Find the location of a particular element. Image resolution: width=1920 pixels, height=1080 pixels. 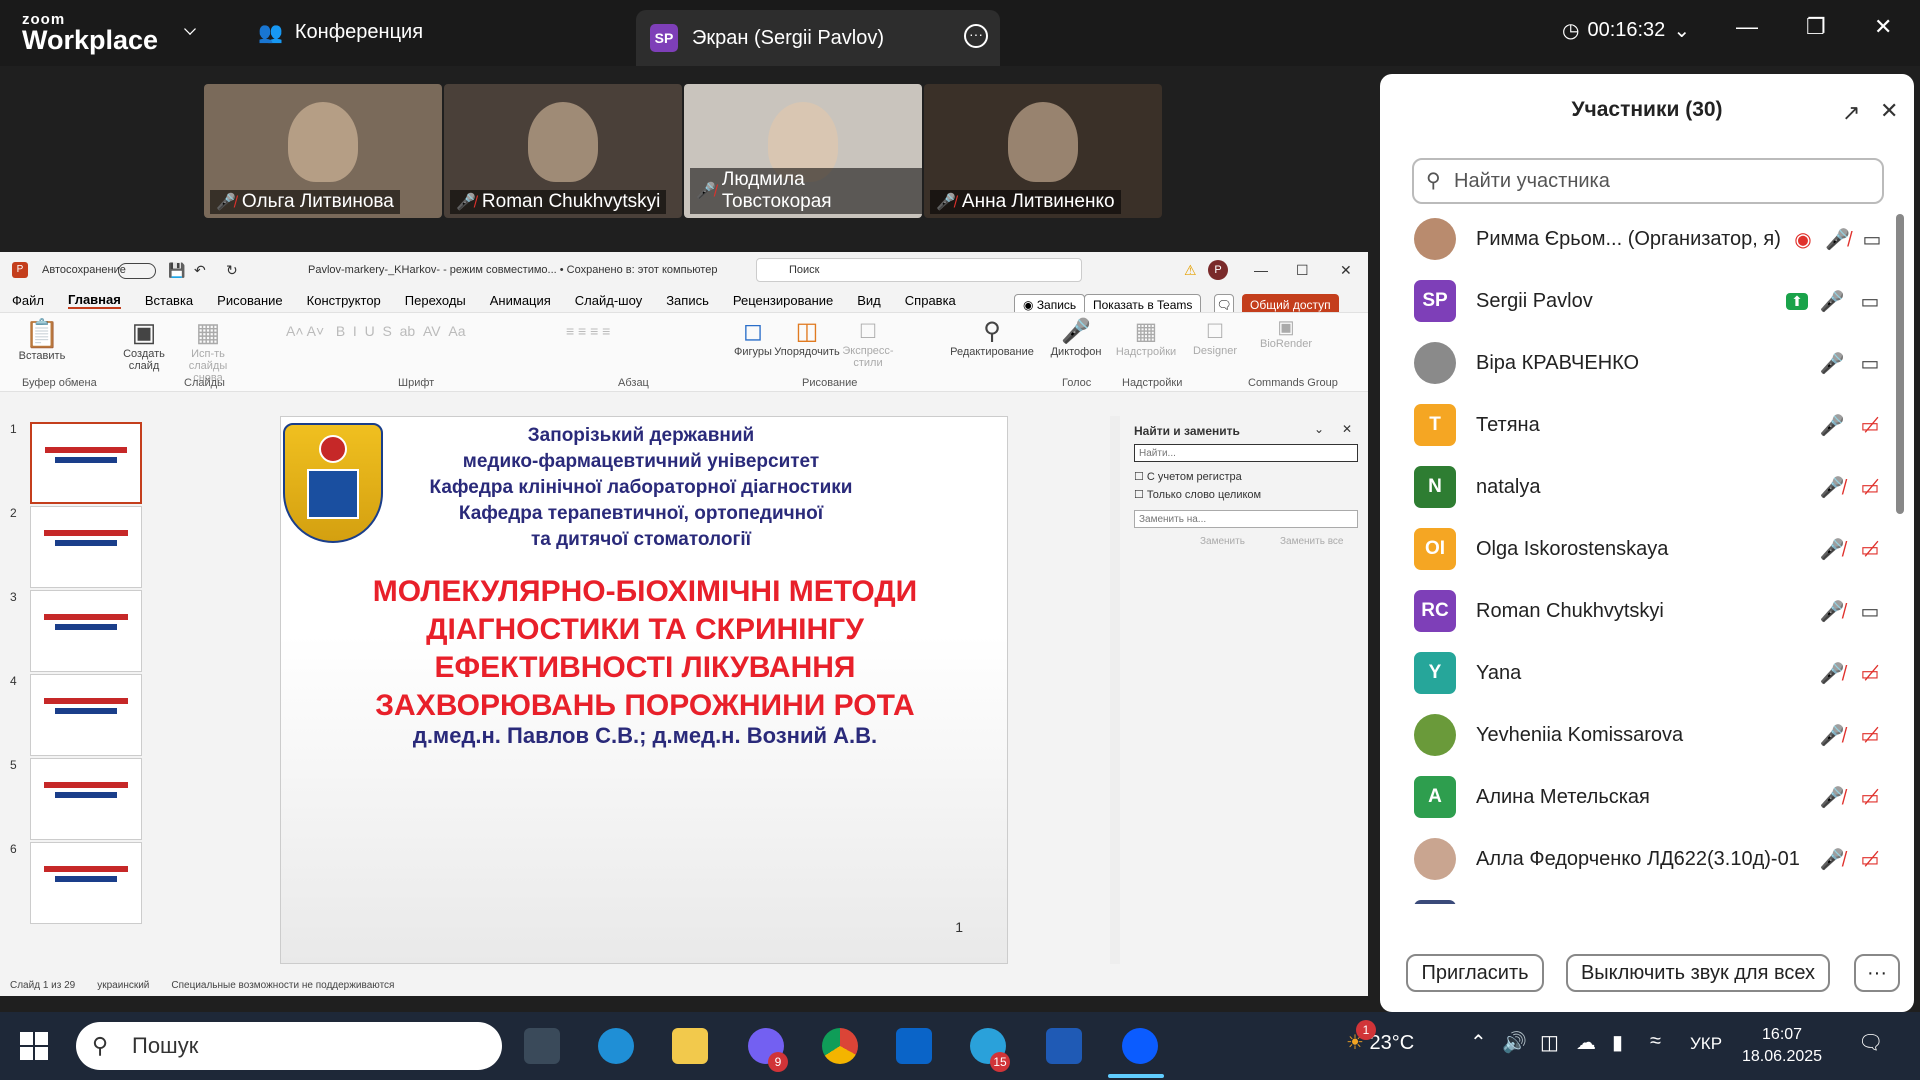

taskbar-clock: 16:07 18.06.2025 is located at coordinates (1782, 1046).